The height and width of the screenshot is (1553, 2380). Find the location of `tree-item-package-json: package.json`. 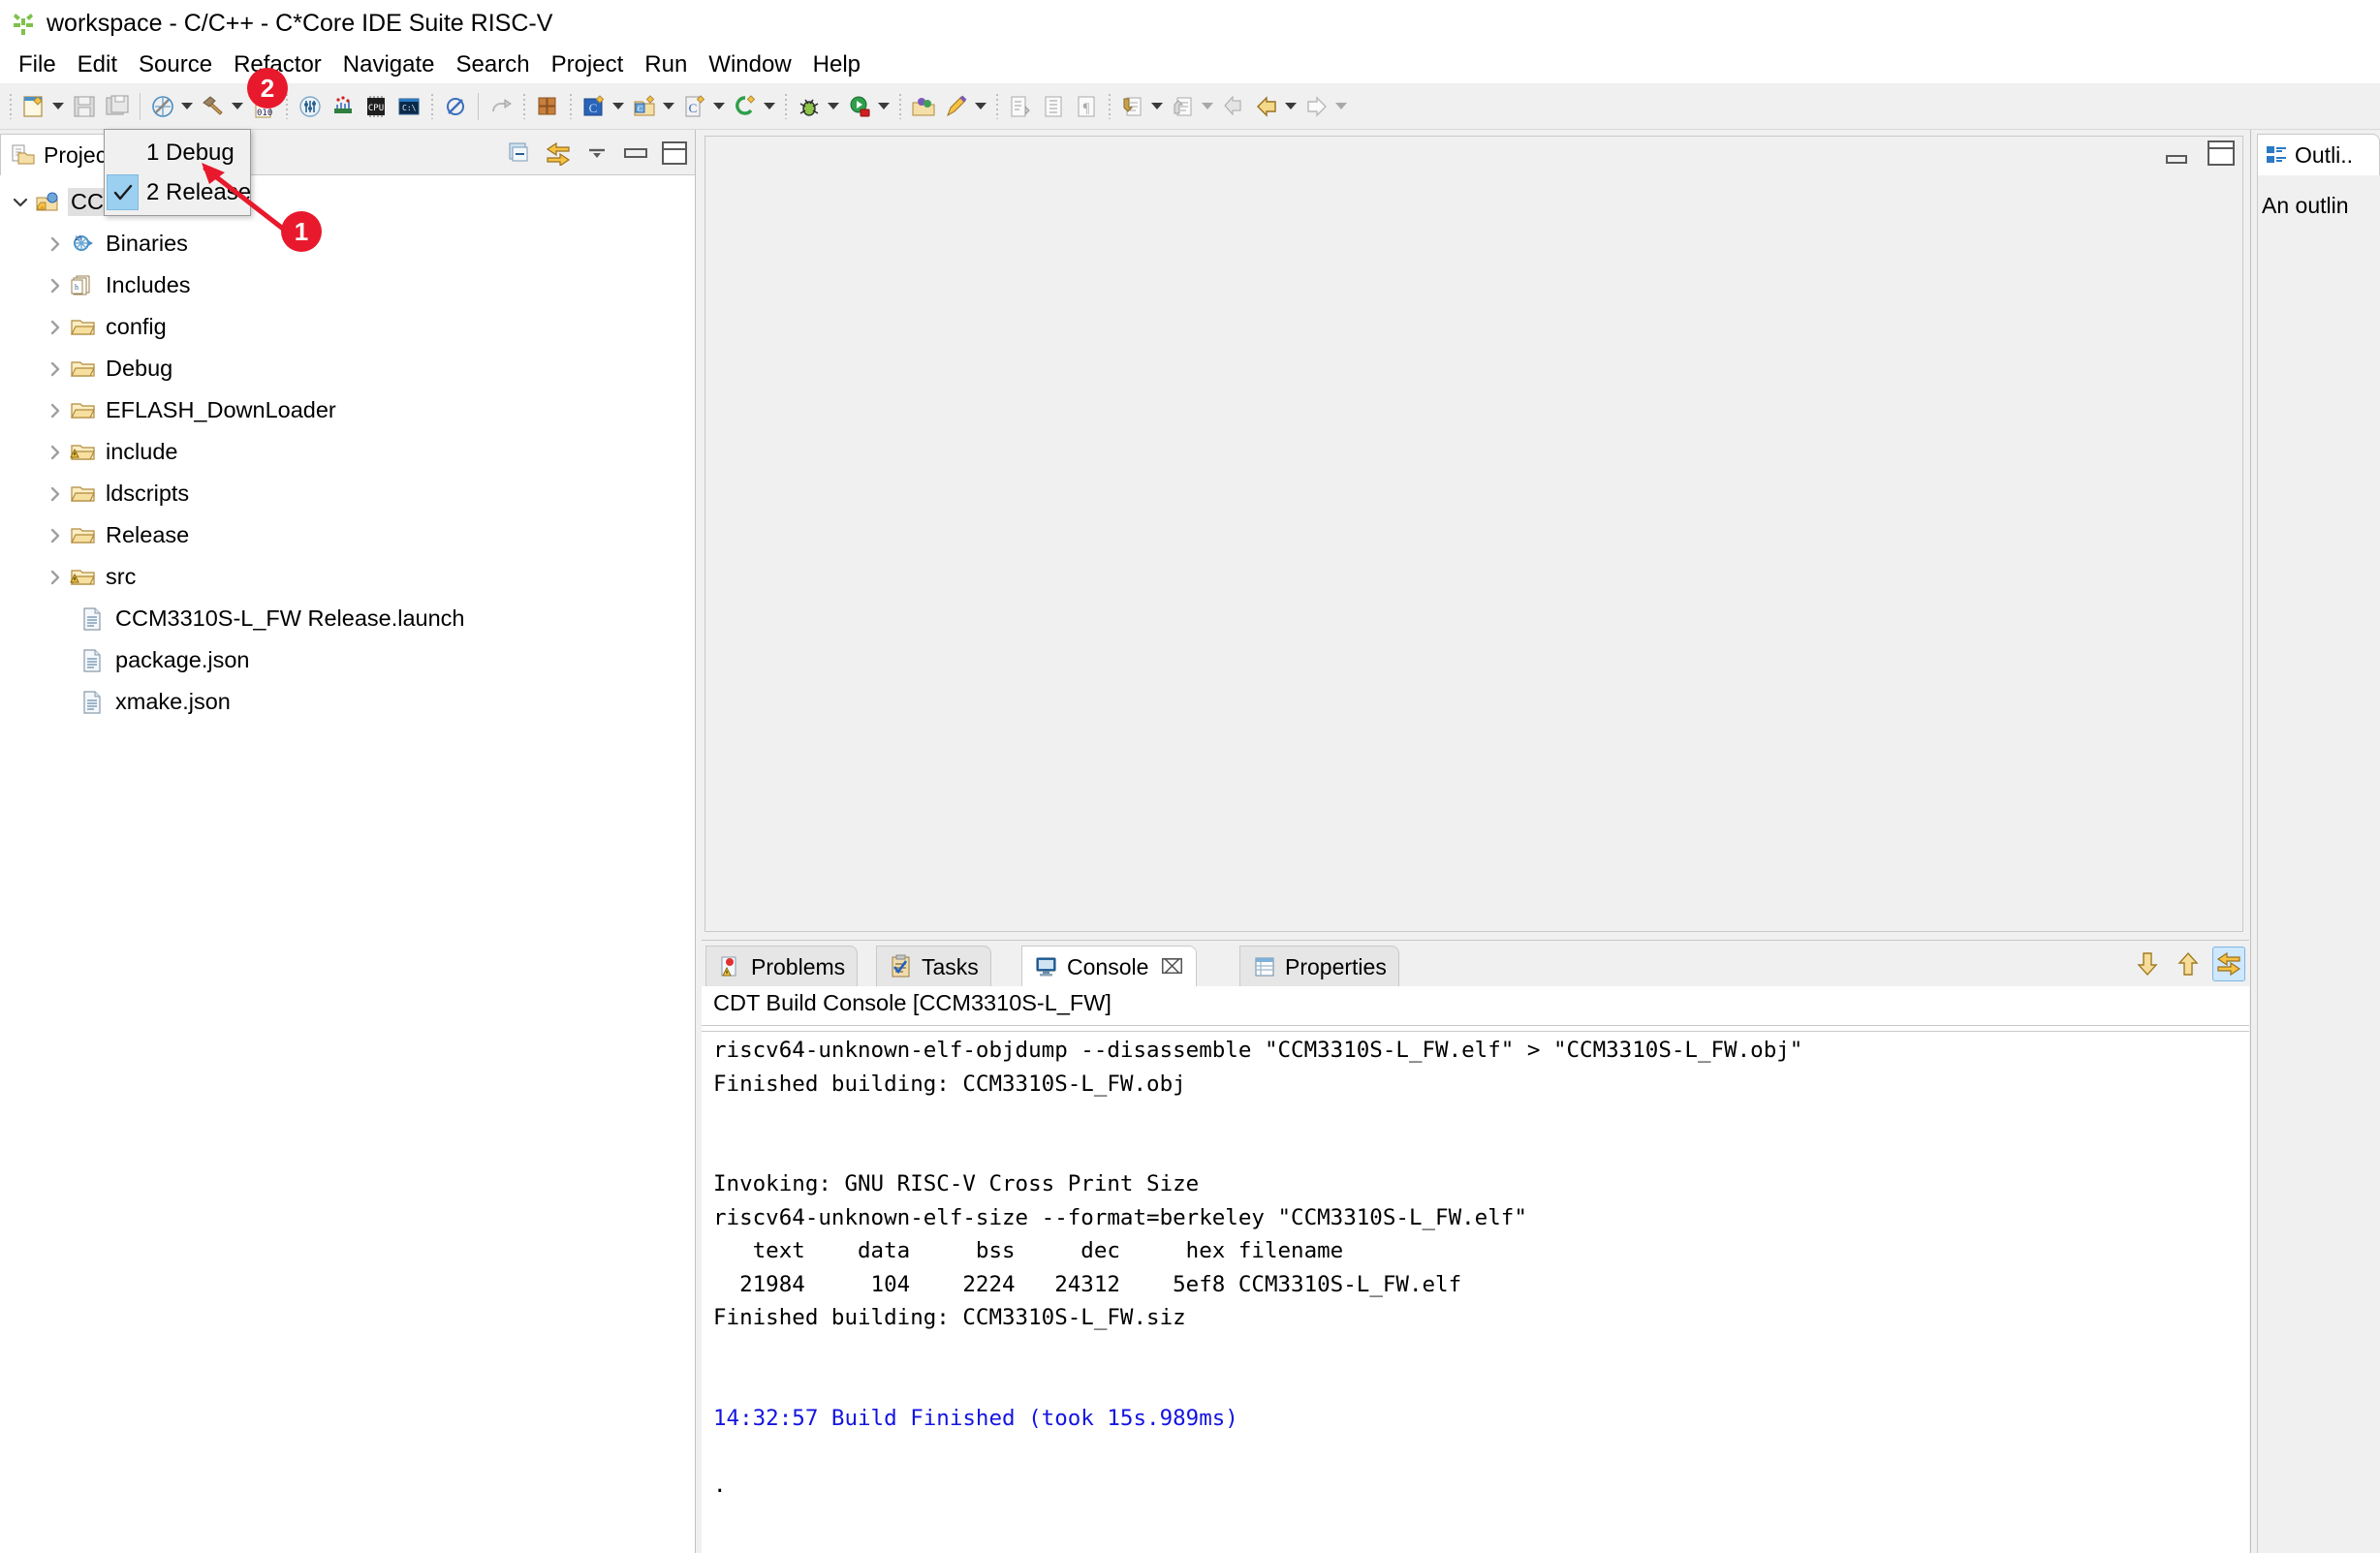

tree-item-package-json: package.json is located at coordinates (348, 660).